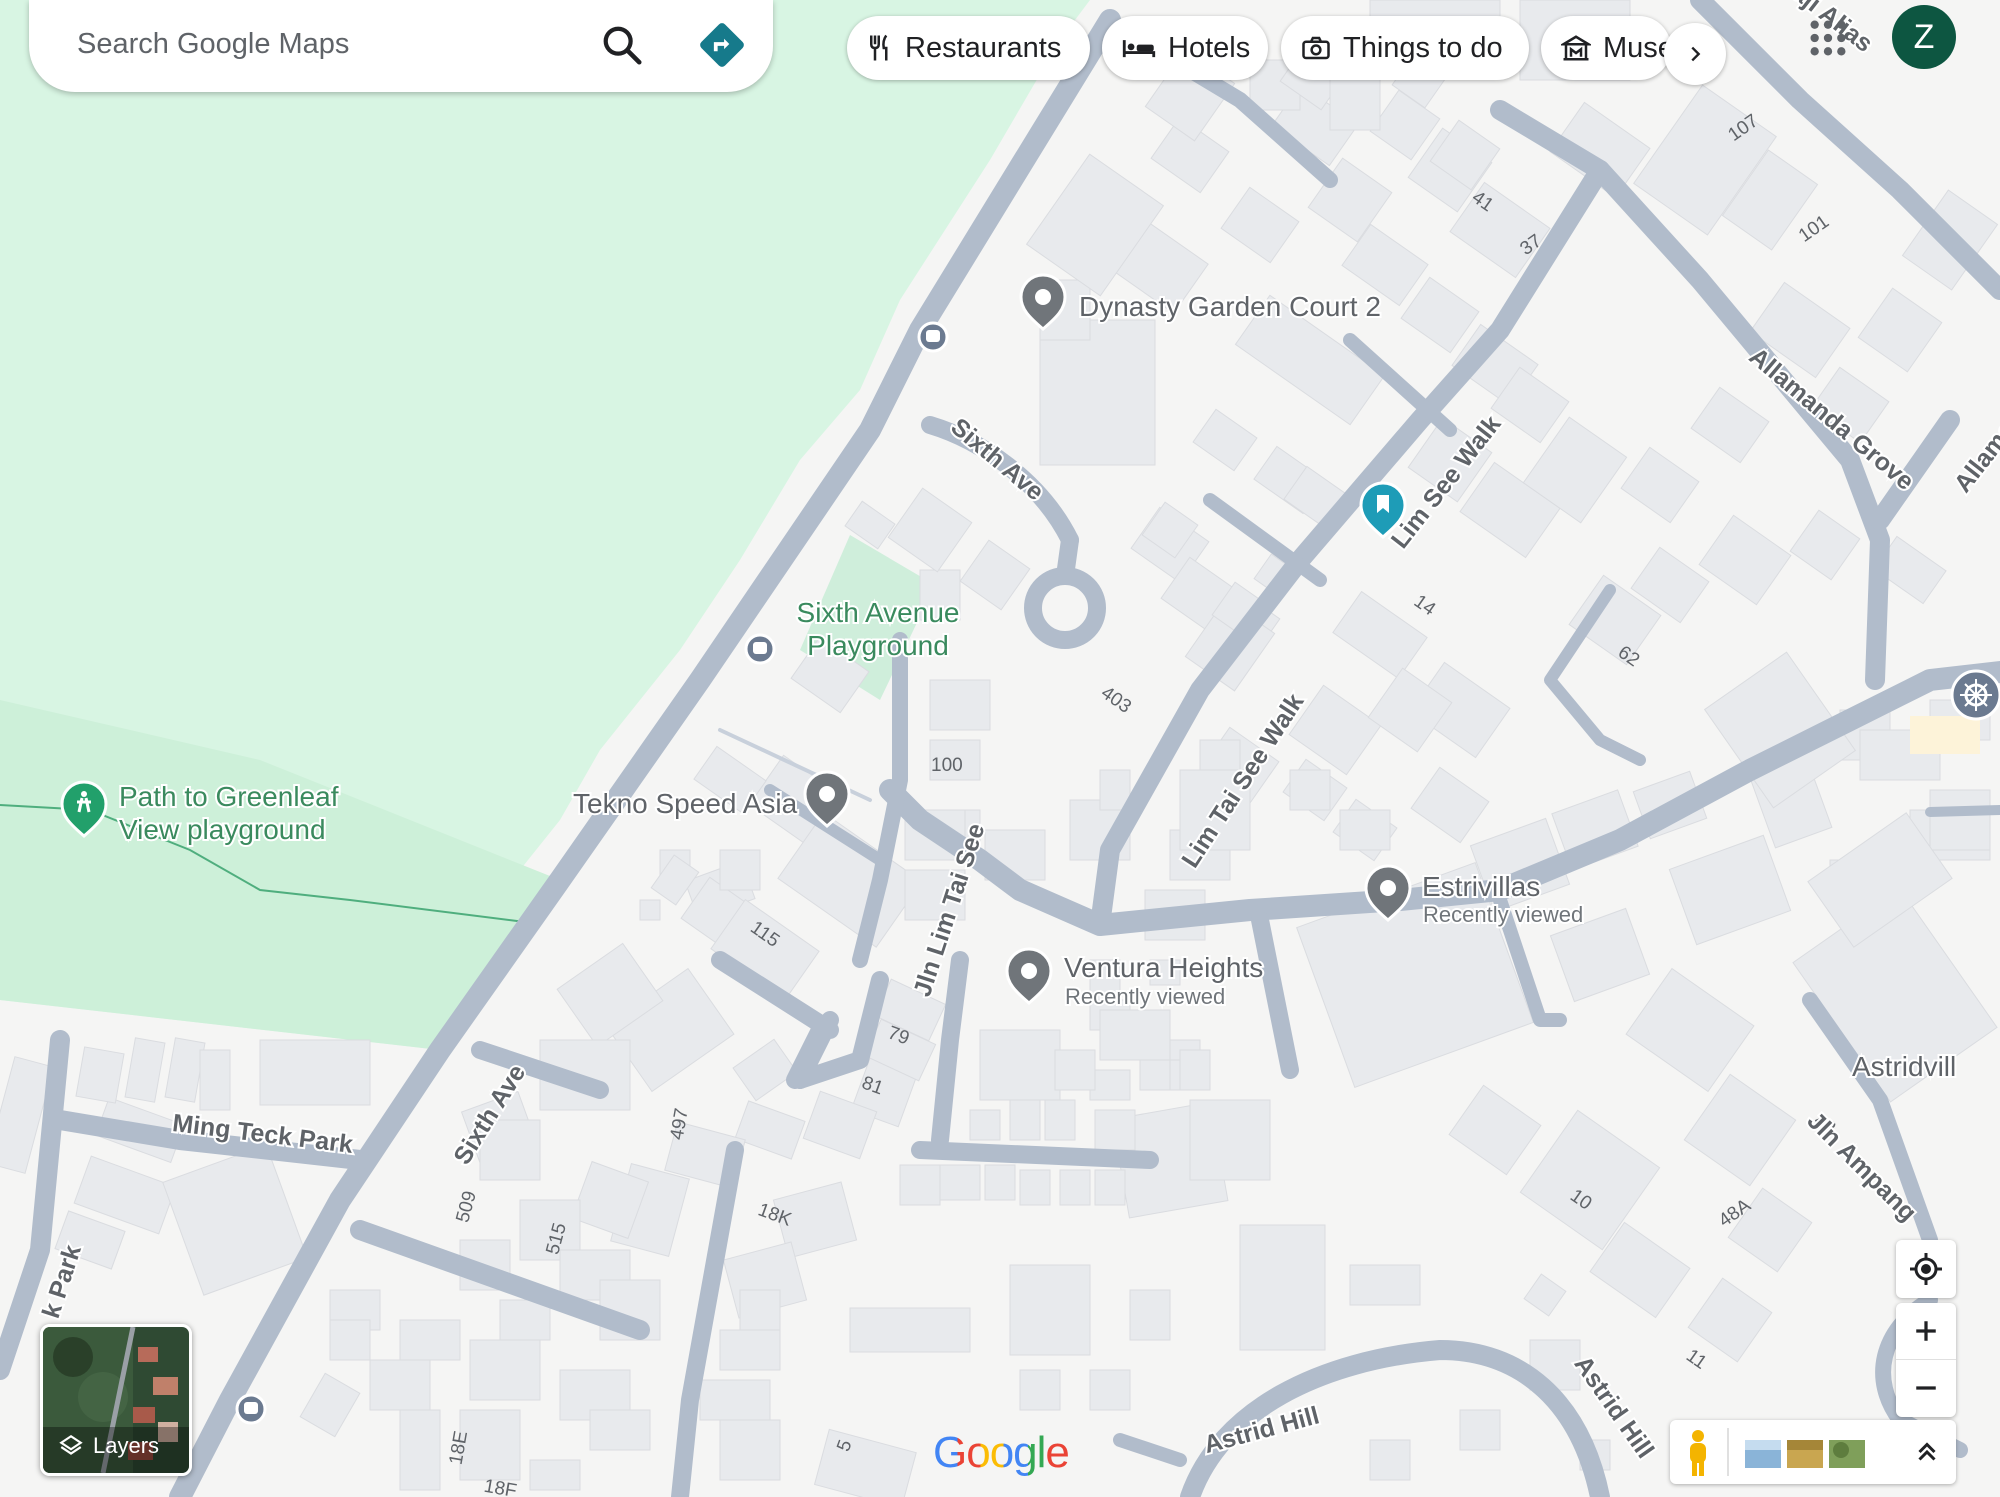 The width and height of the screenshot is (2000, 1497). I want to click on zoom-out-button, so click(1926, 1387).